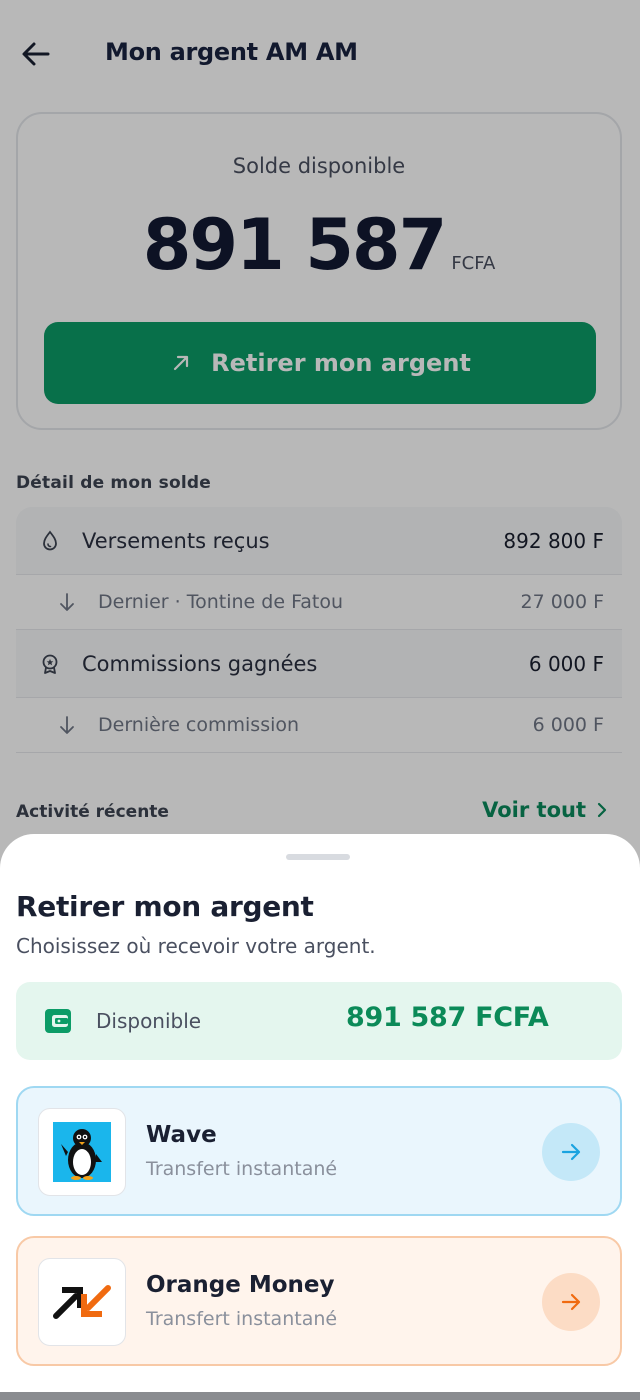  I want to click on wallet-icon, so click(58, 1021).